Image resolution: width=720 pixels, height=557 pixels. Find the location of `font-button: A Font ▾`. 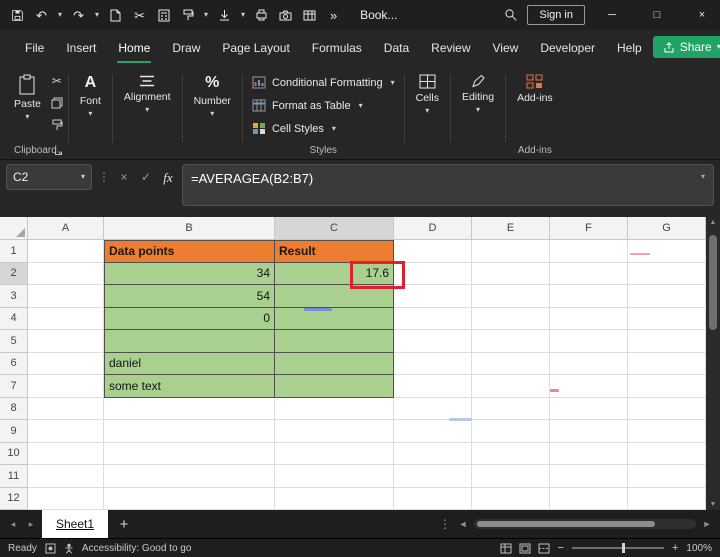

font-button: A Font ▾ is located at coordinates (90, 96).